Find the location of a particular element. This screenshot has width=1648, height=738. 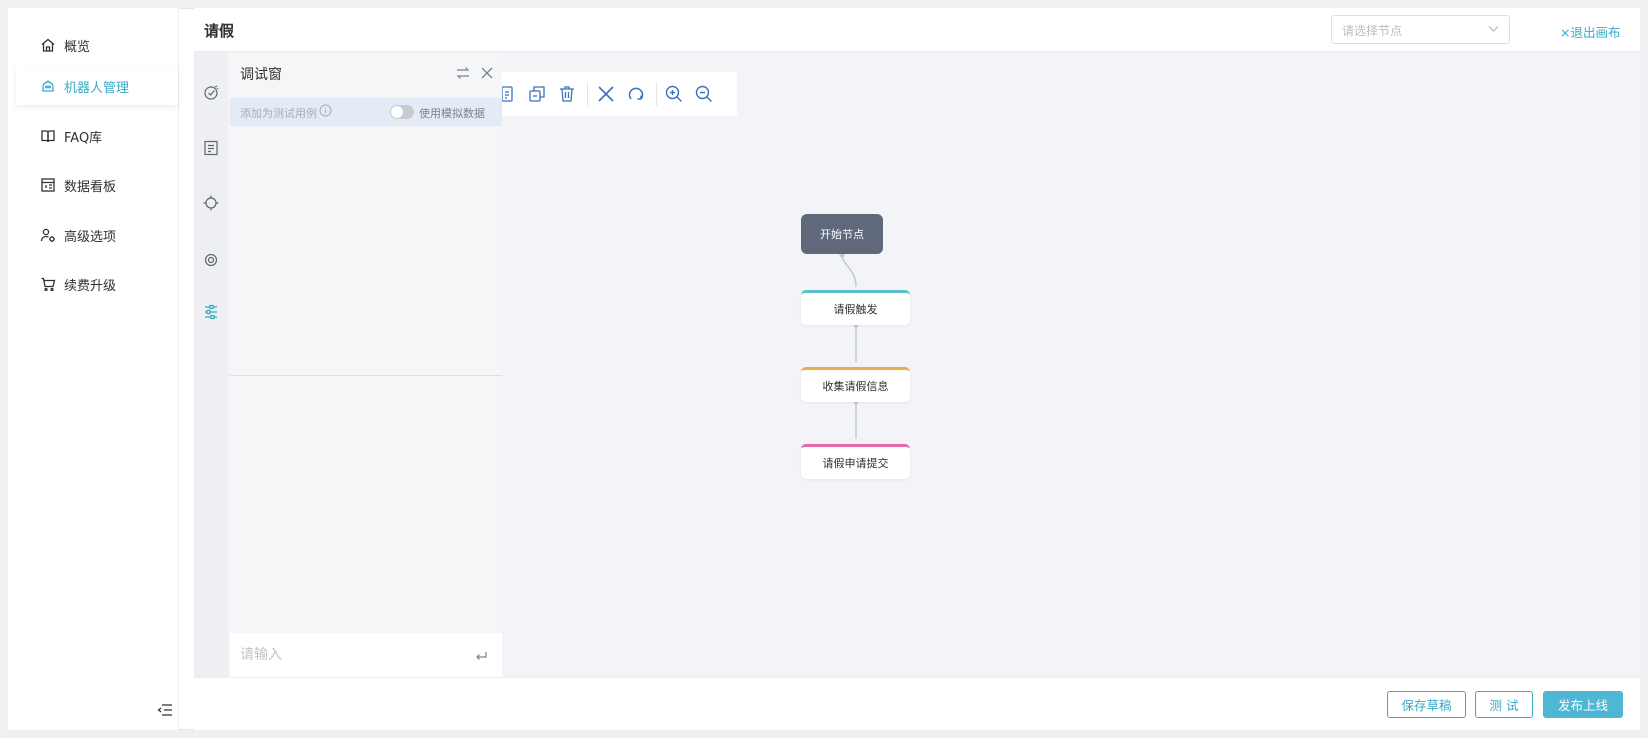

cart-icon is located at coordinates (48, 284).